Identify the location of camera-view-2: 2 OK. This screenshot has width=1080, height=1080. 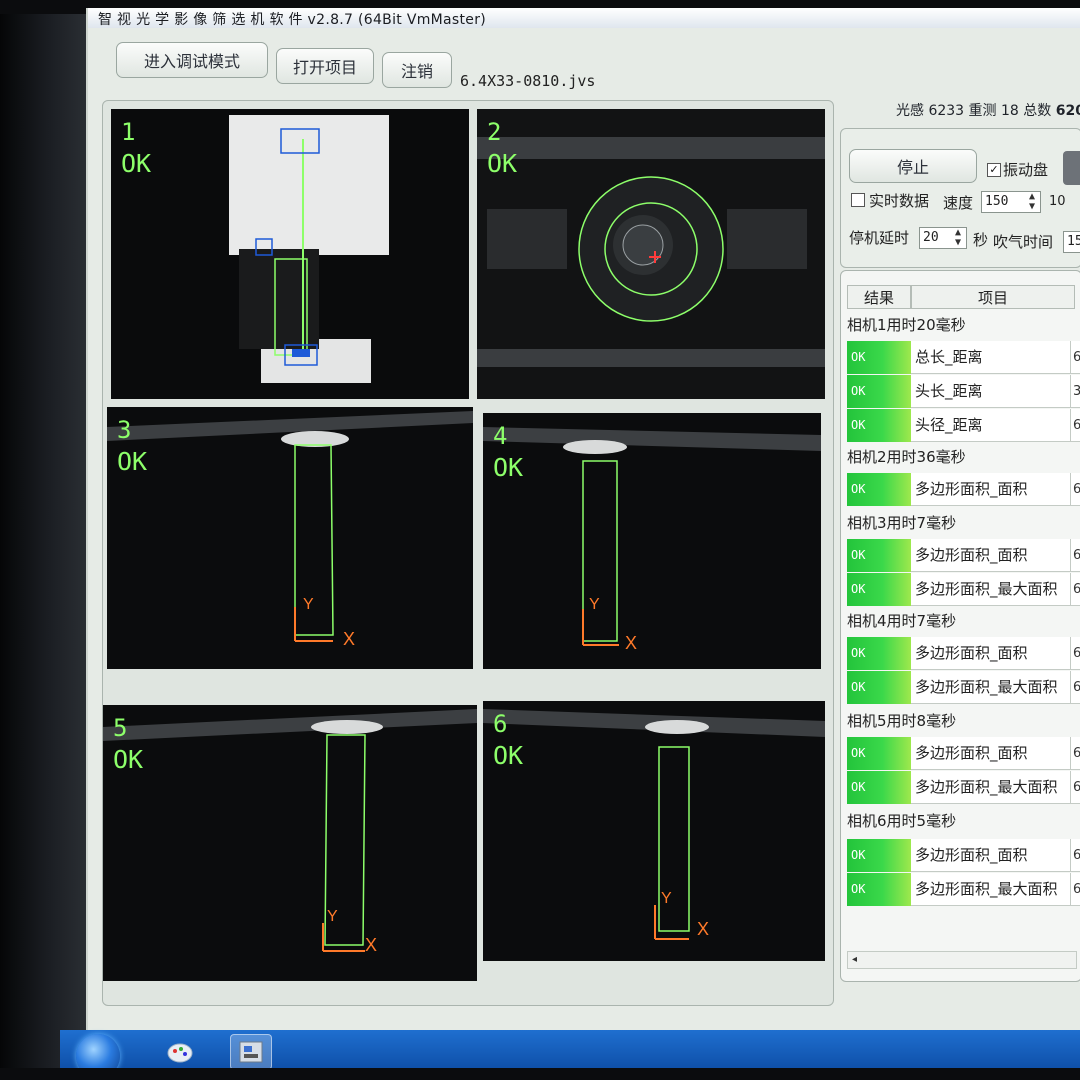
(651, 254).